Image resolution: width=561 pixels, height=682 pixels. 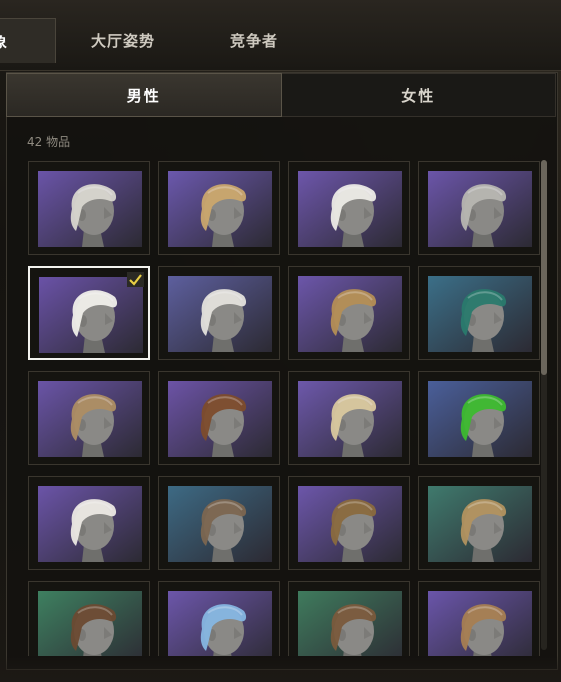 I want to click on checkmark-icon, so click(x=135, y=279).